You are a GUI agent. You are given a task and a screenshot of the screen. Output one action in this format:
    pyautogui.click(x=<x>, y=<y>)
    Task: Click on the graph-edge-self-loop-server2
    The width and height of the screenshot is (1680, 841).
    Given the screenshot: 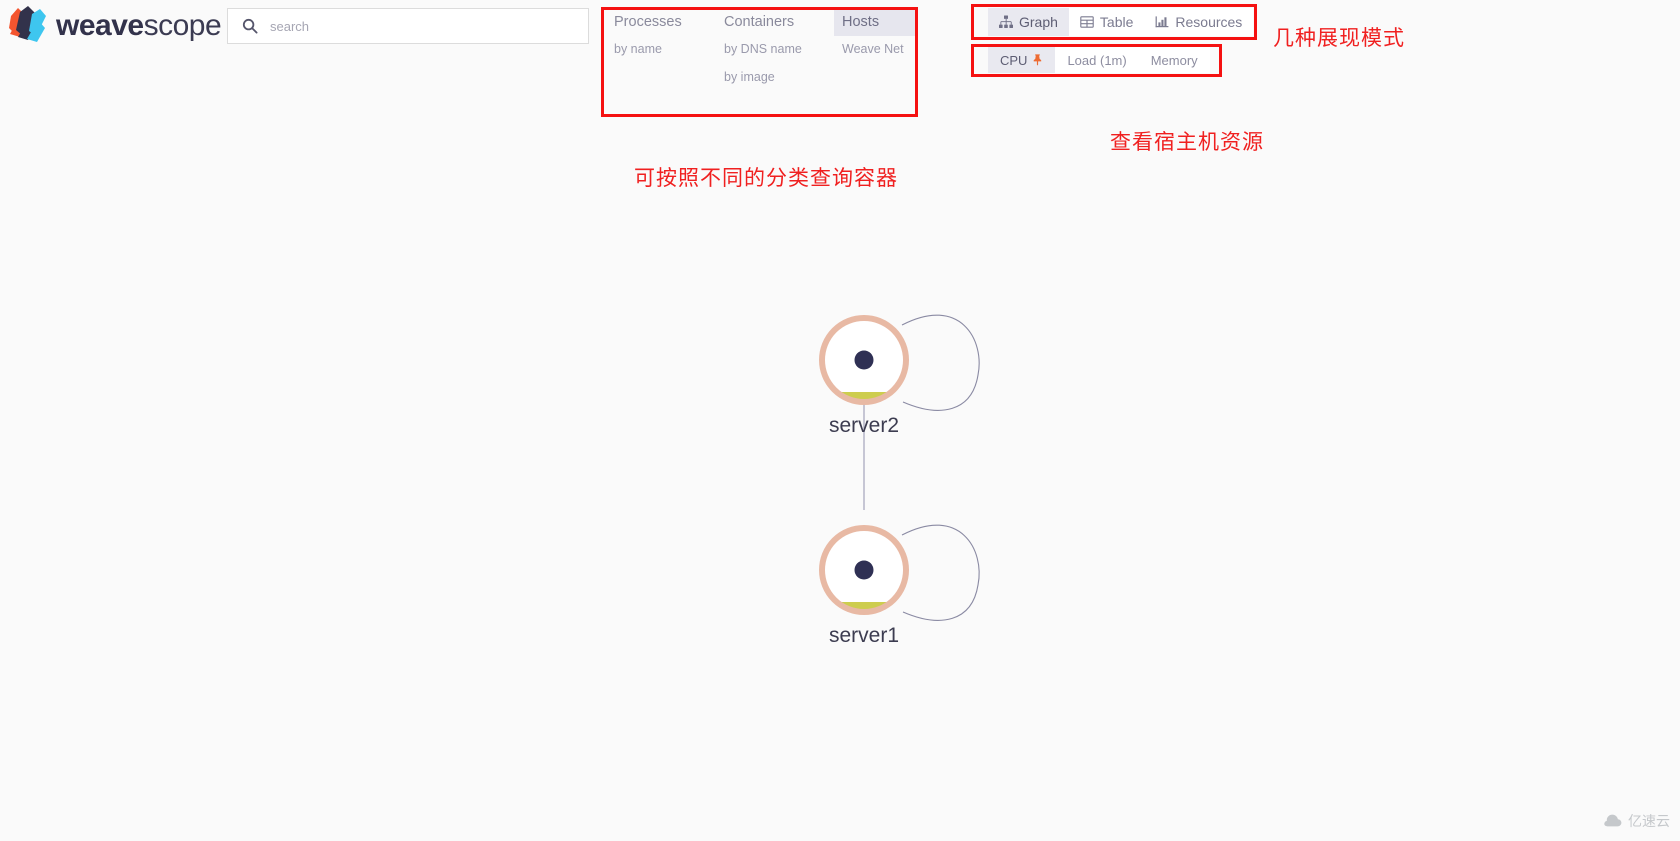 What is the action you would take?
    pyautogui.click(x=940, y=362)
    